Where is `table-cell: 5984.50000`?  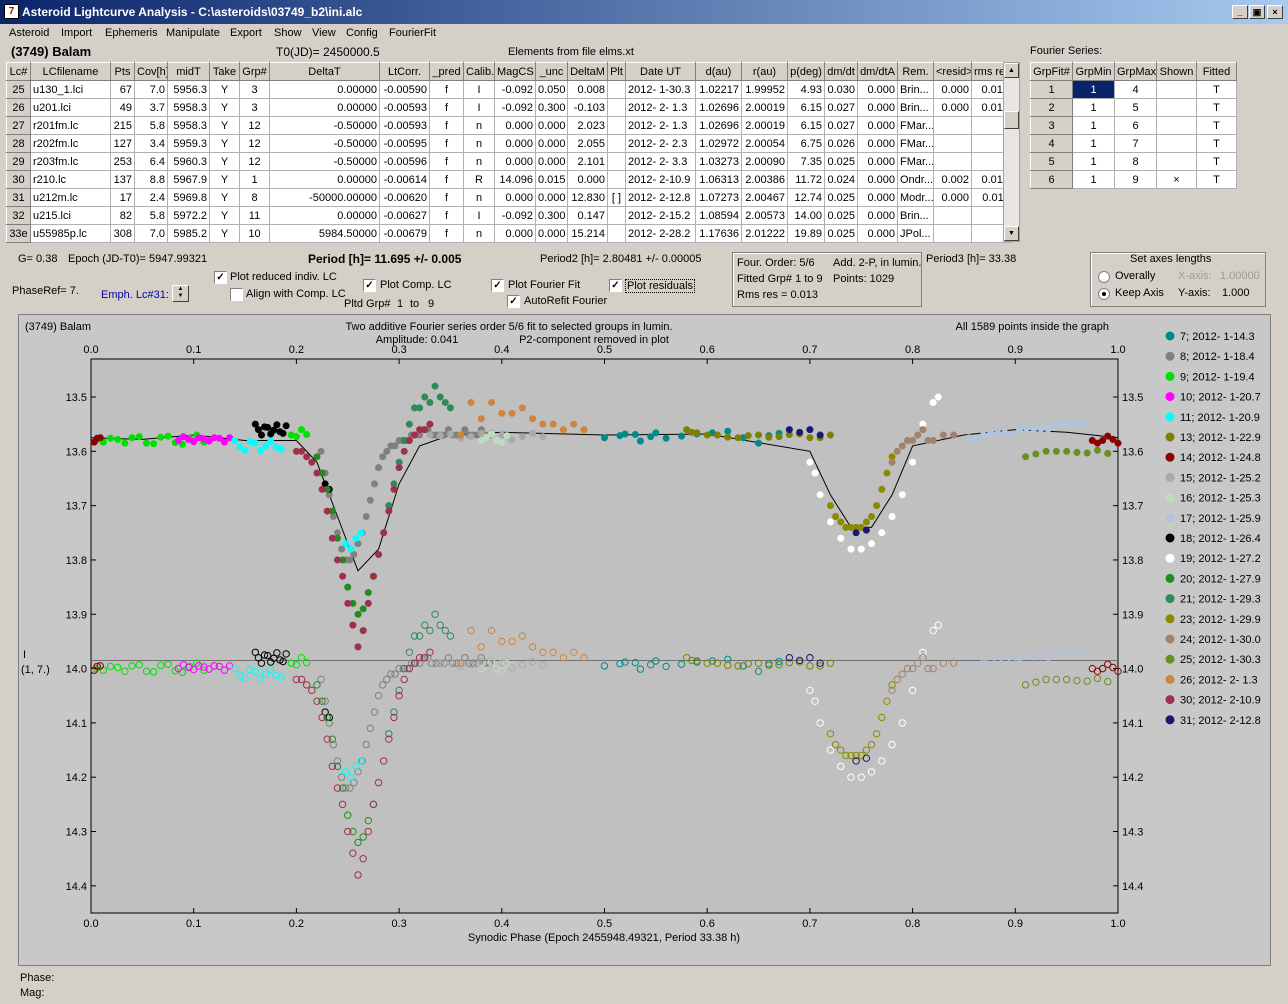 table-cell: 5984.50000 is located at coordinates (324, 233).